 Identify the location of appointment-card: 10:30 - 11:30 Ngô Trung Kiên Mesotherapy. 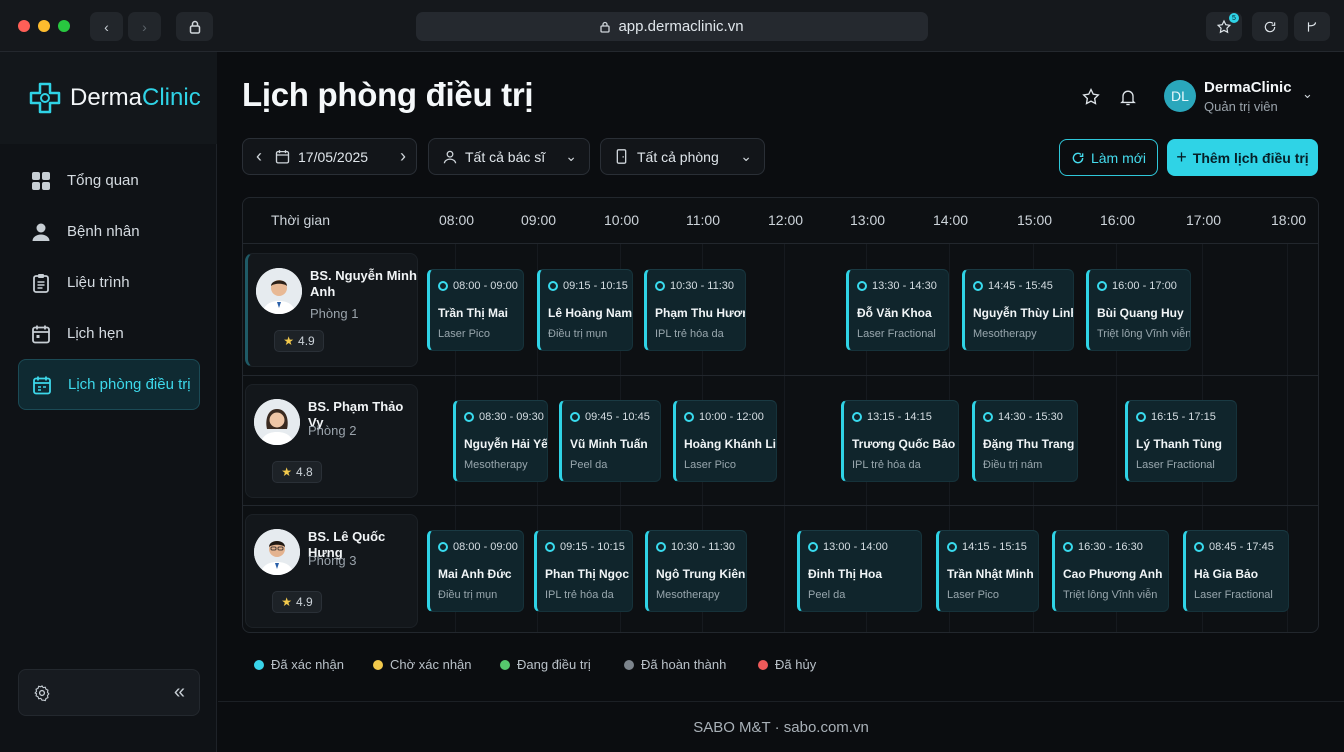
(696, 571).